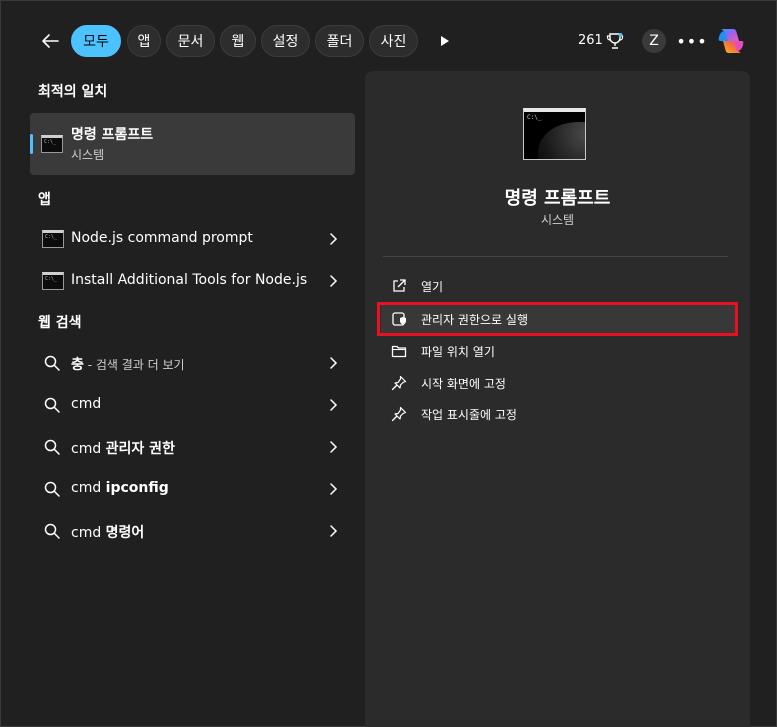 The width and height of the screenshot is (777, 727). I want to click on action-label: 파일 위치 열기, so click(458, 352).